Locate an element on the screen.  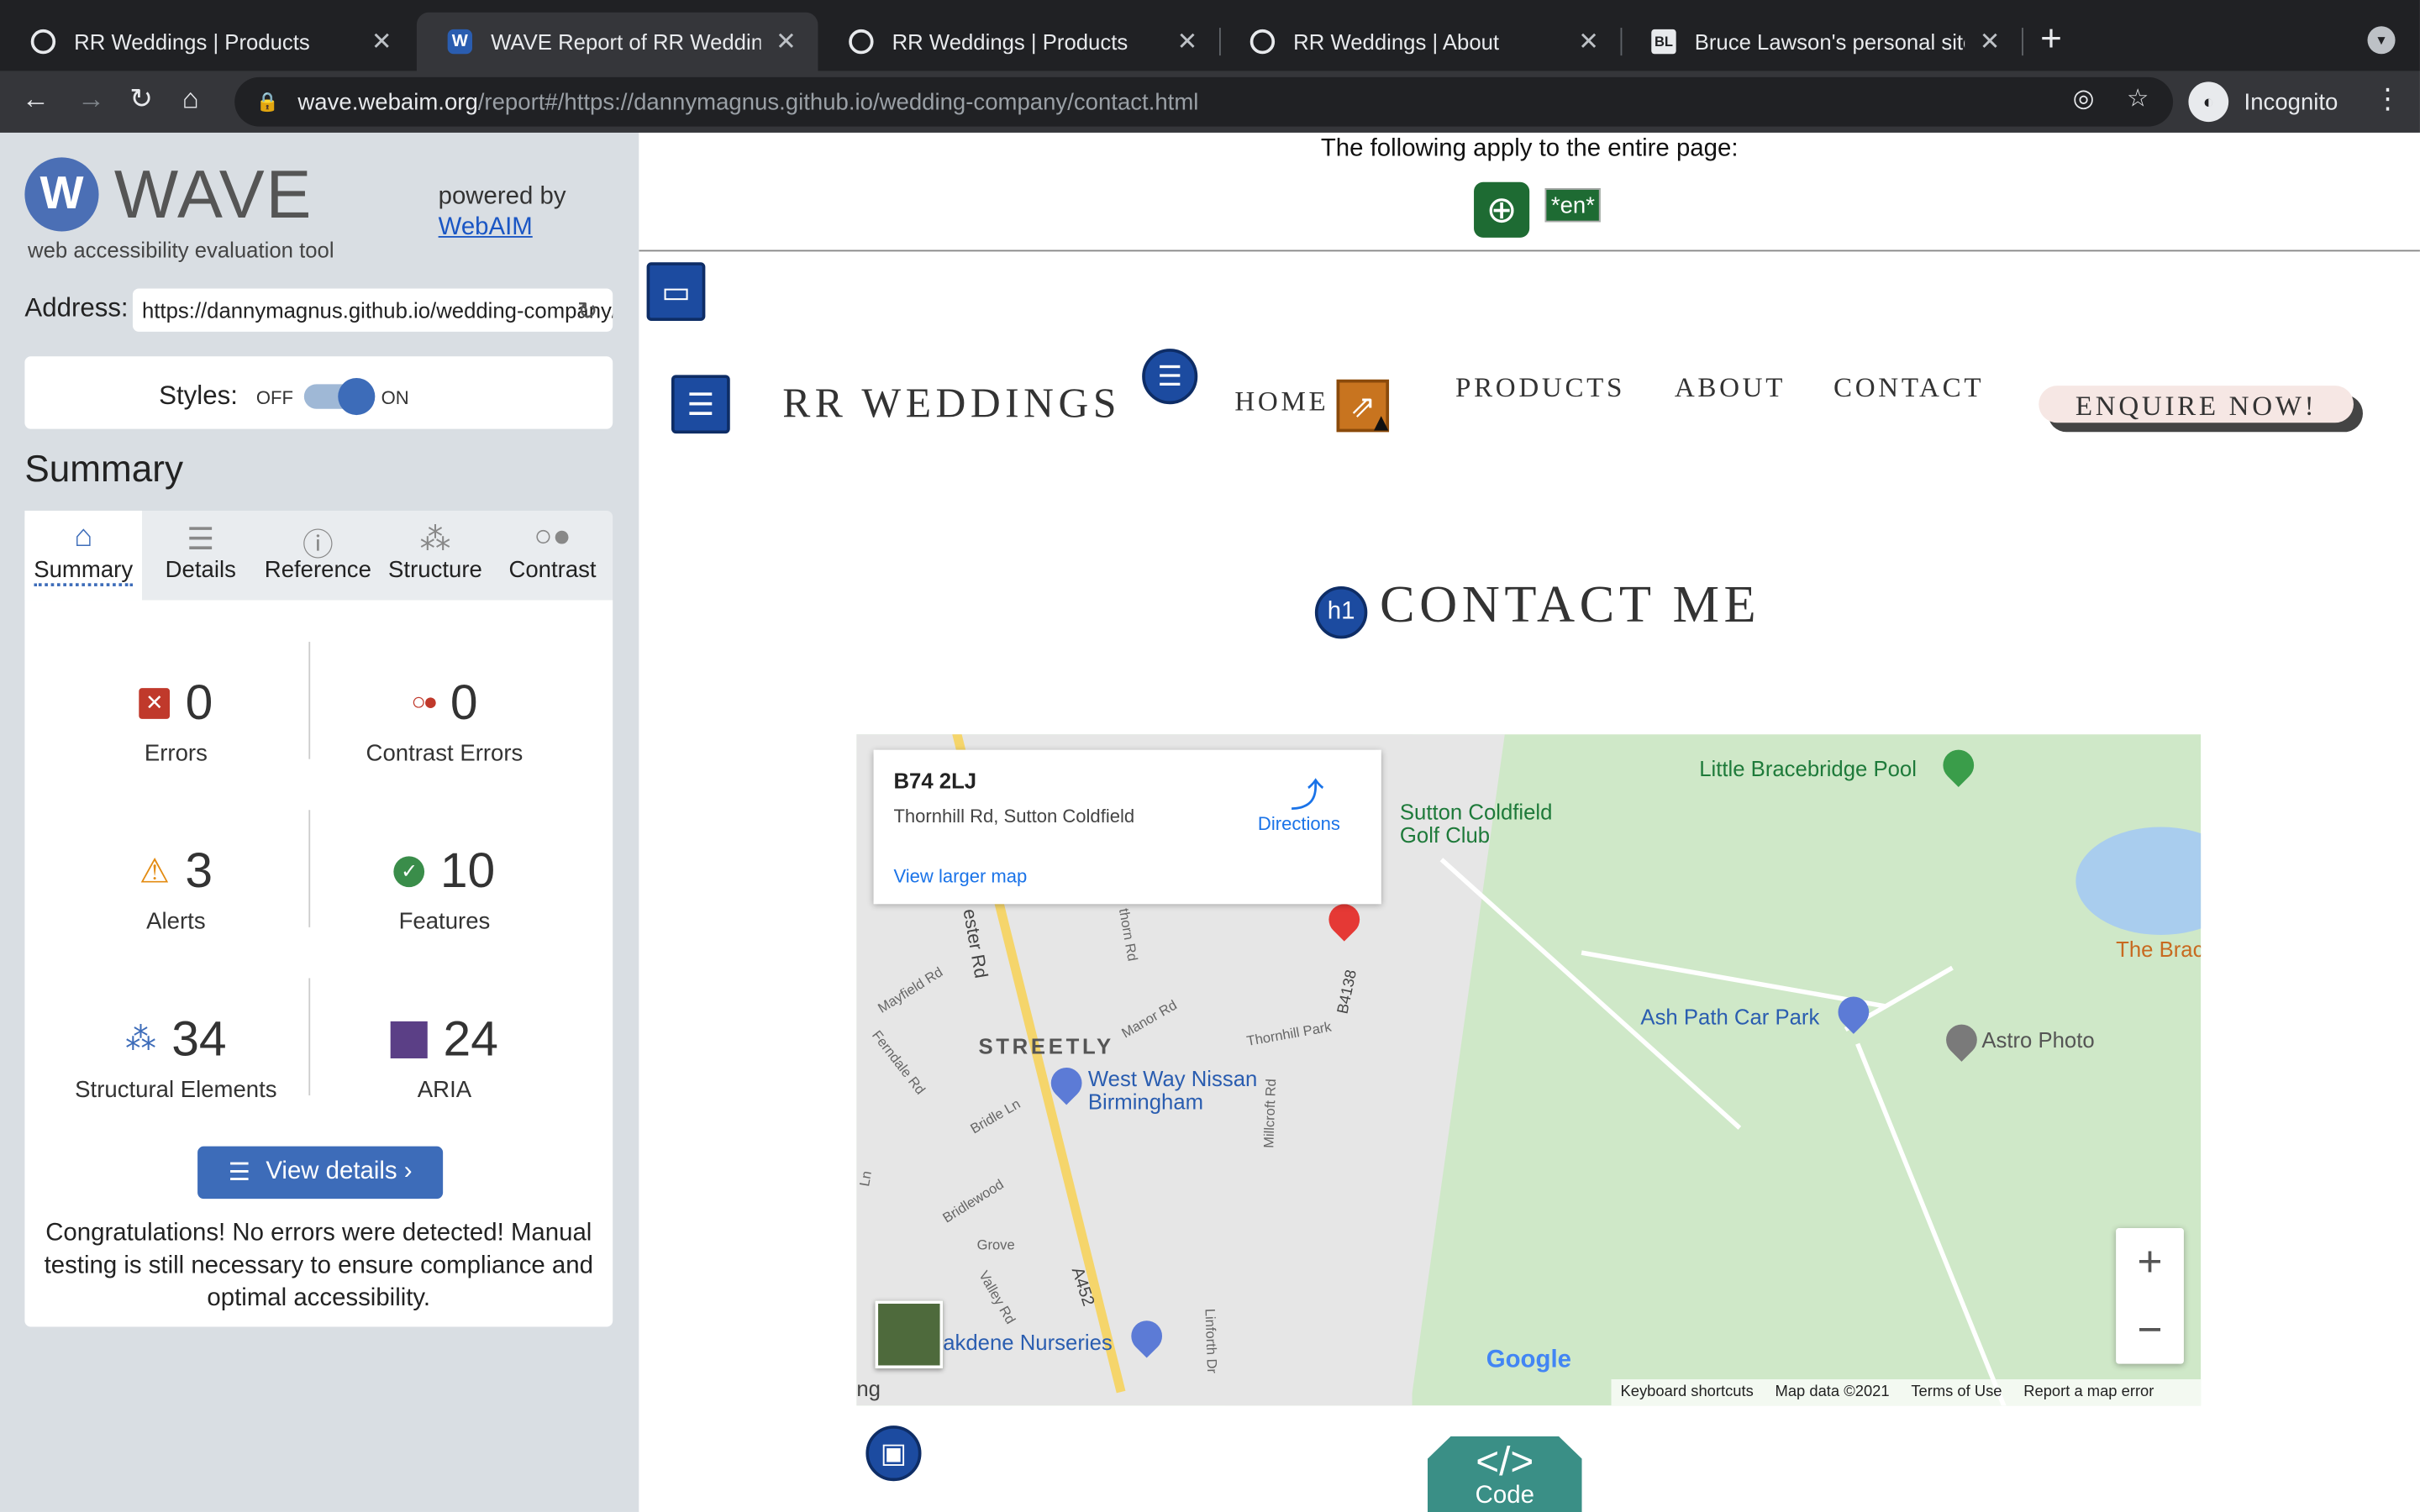
styles-toggle is located at coordinates (339, 396).